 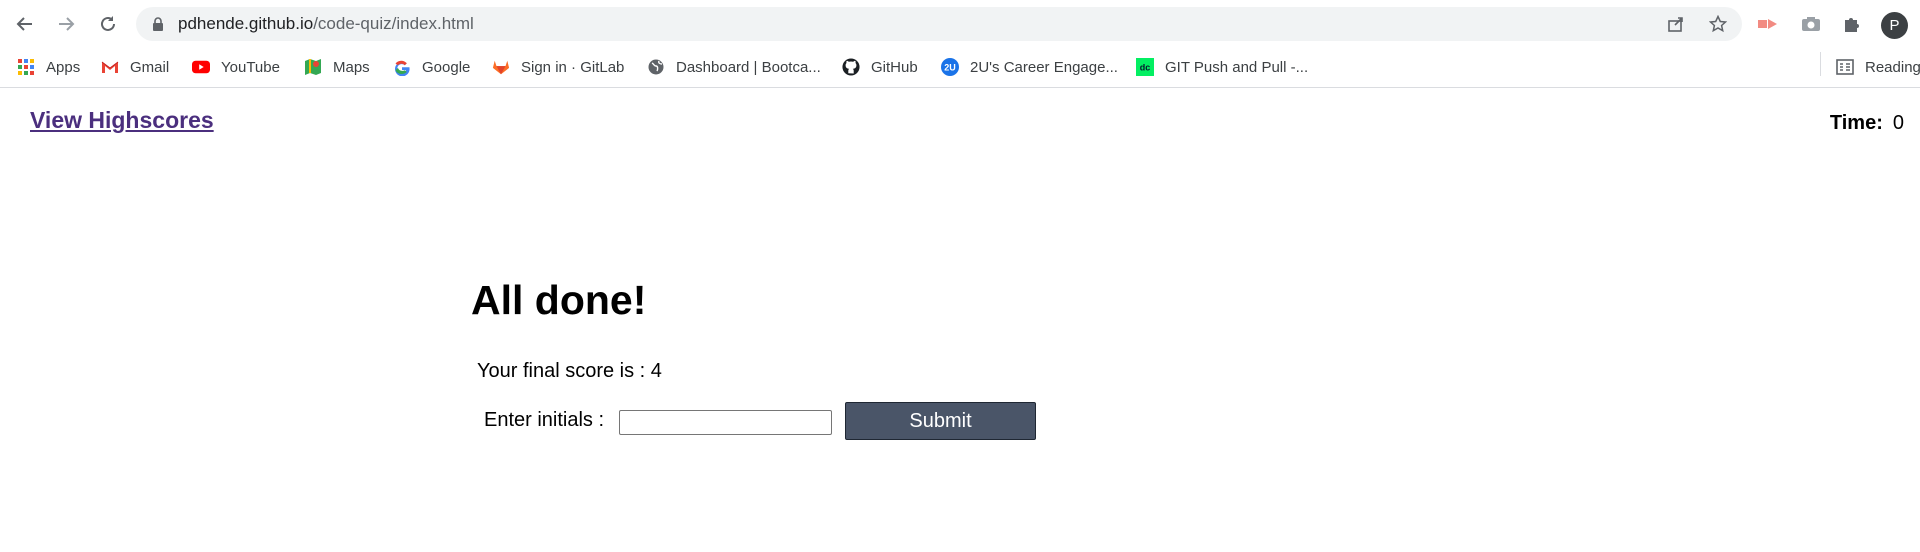 I want to click on reload-button, so click(x=108, y=24).